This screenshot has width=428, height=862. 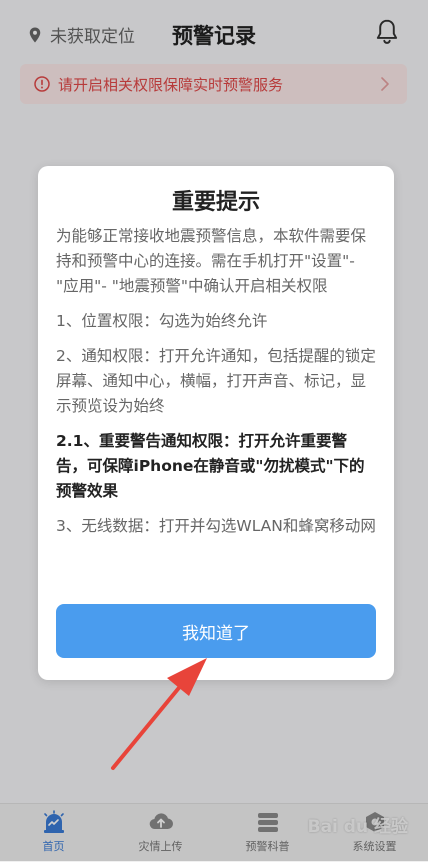 What do you see at coordinates (162, 321) in the screenshot?
I see `dialog-paragraph: 1、位置权限：勾选为始终允许` at bounding box center [162, 321].